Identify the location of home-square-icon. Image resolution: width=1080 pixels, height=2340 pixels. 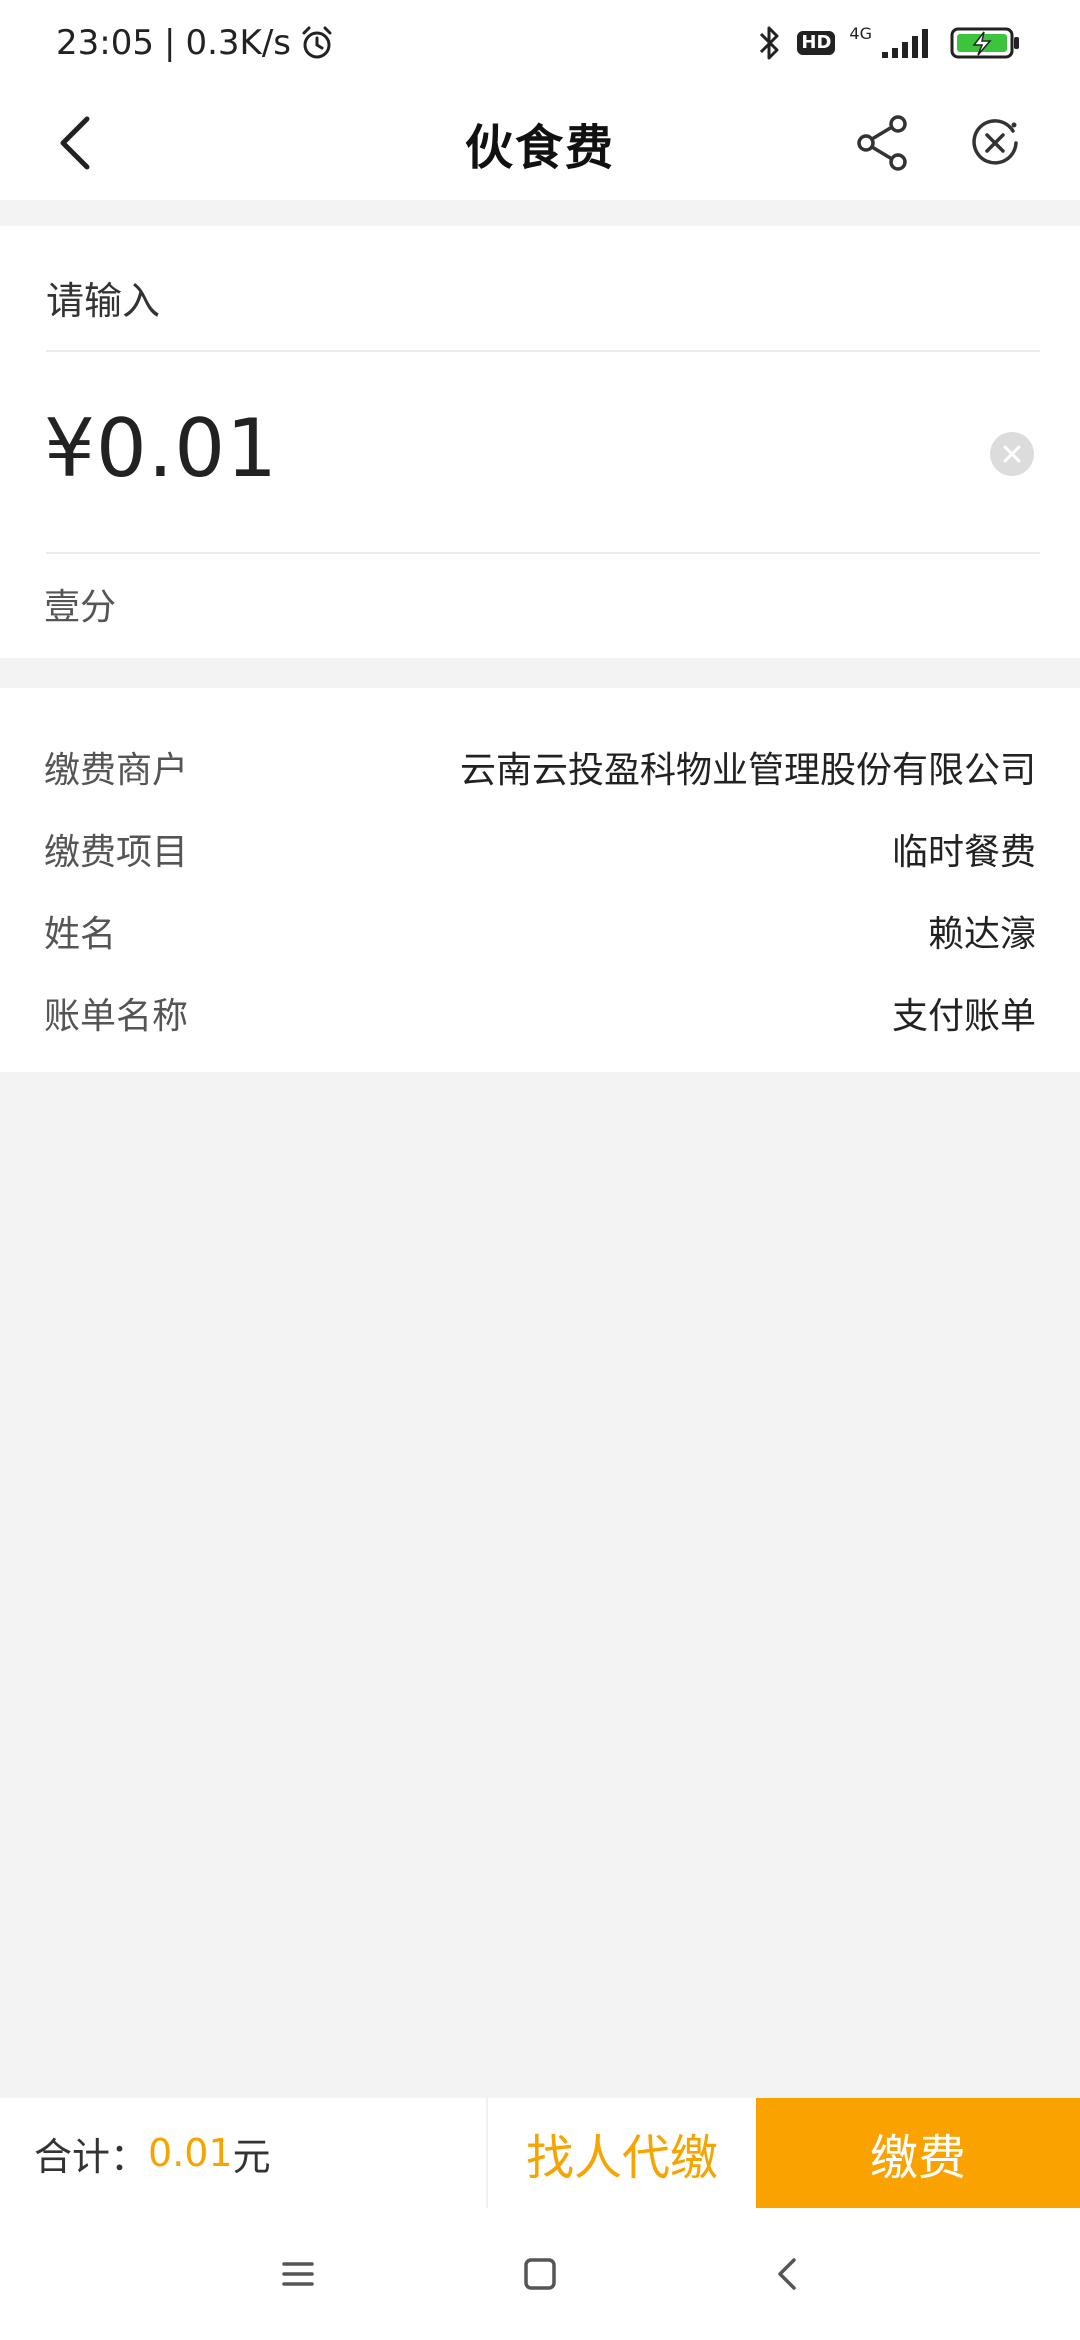
(540, 2274).